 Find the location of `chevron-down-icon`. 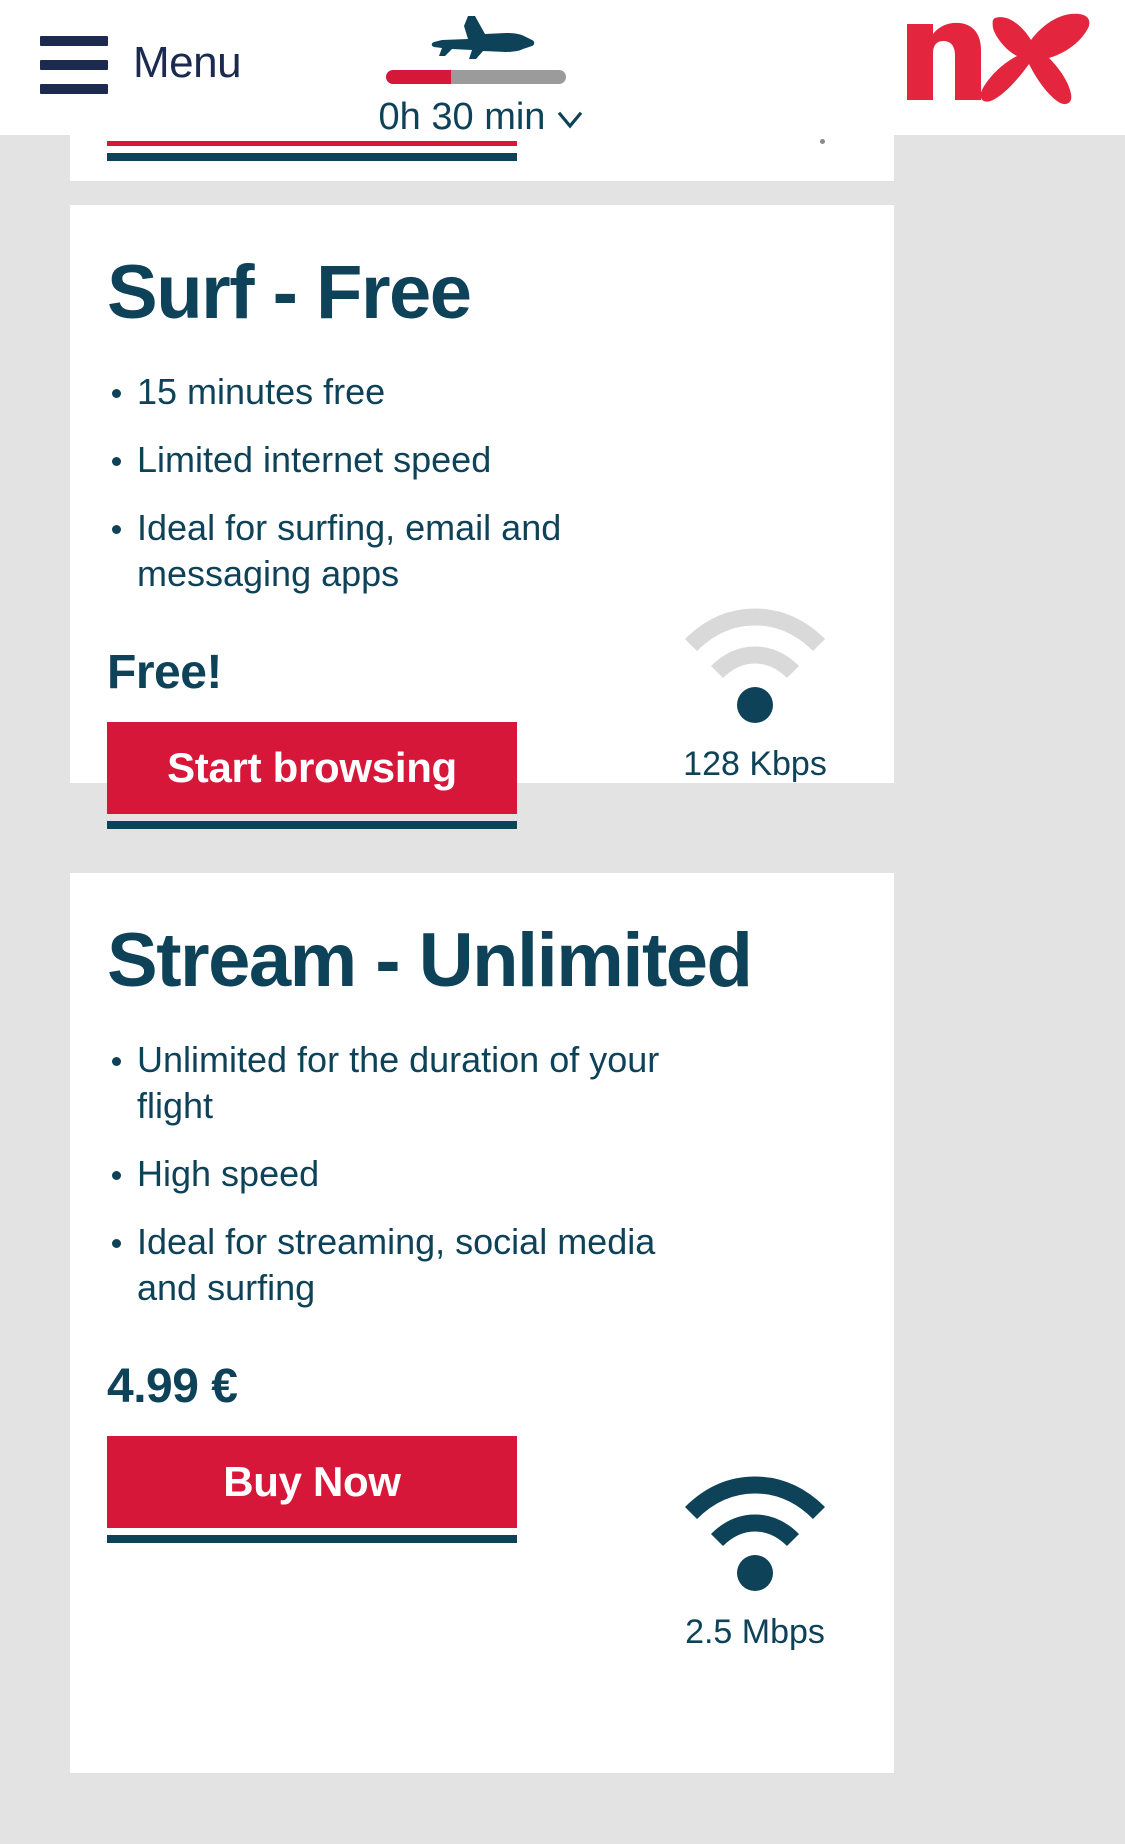

chevron-down-icon is located at coordinates (570, 119).